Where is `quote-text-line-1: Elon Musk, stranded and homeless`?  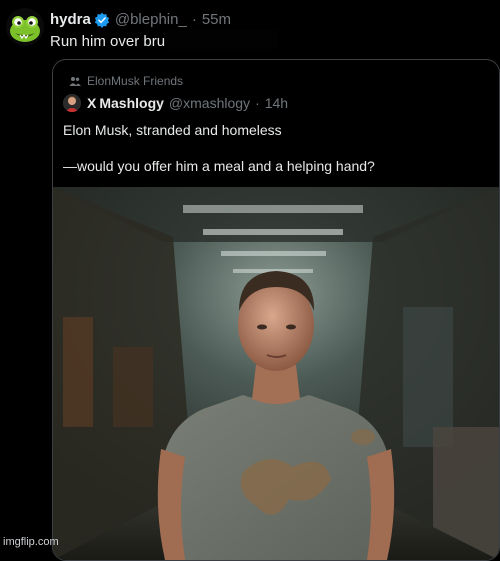
quote-text-line-1: Elon Musk, stranded and homeless is located at coordinates (172, 130).